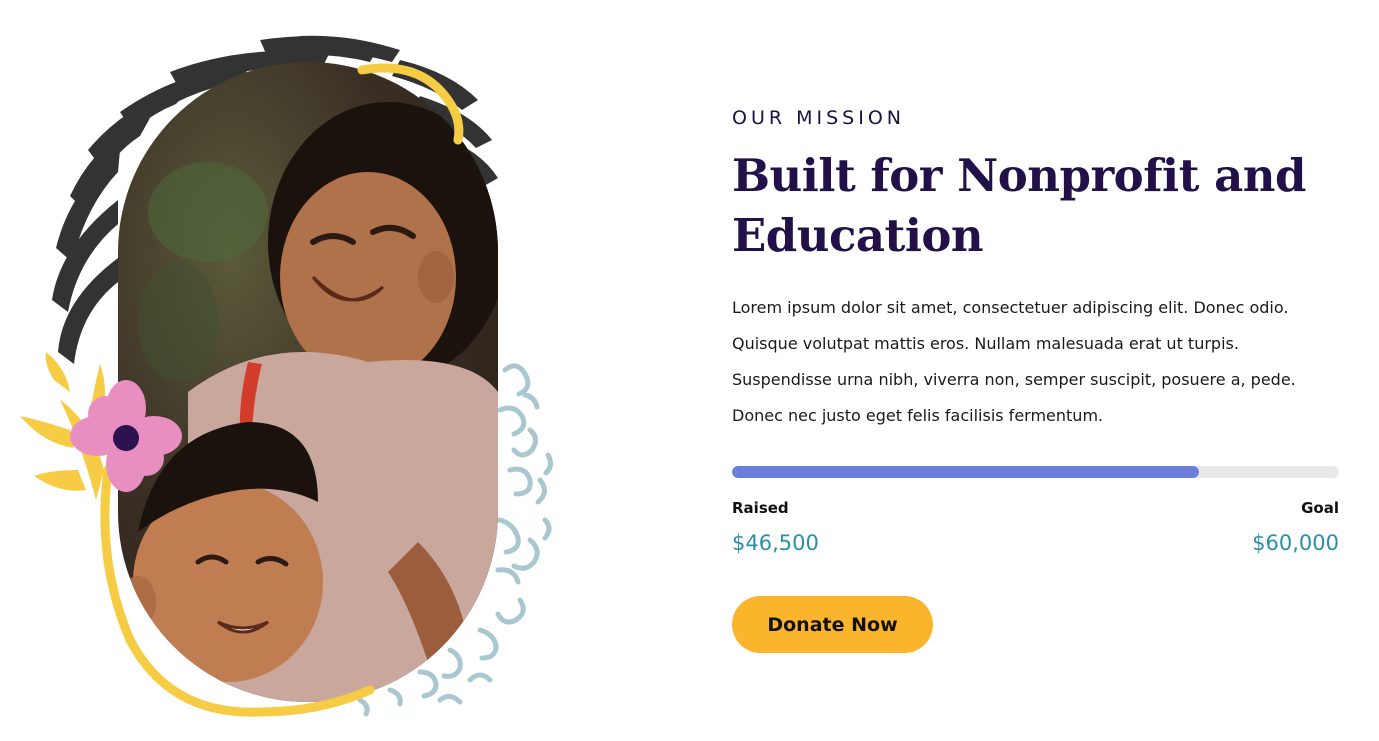 Image resolution: width=1379 pixels, height=741 pixels. I want to click on goal-amount: $60,000, so click(1295, 543).